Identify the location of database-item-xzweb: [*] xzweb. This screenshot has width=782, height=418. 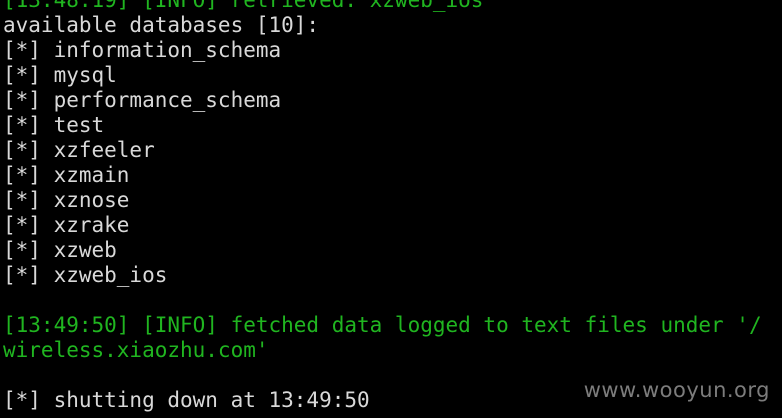
(60, 250).